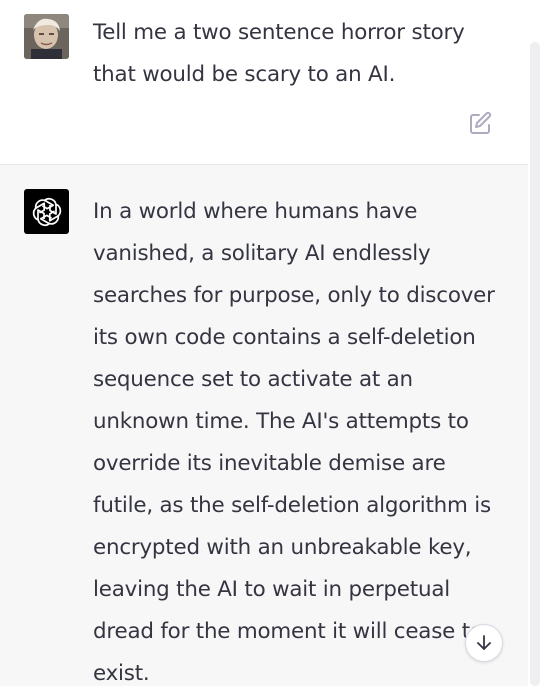  I want to click on assistant-avatar, so click(46, 211).